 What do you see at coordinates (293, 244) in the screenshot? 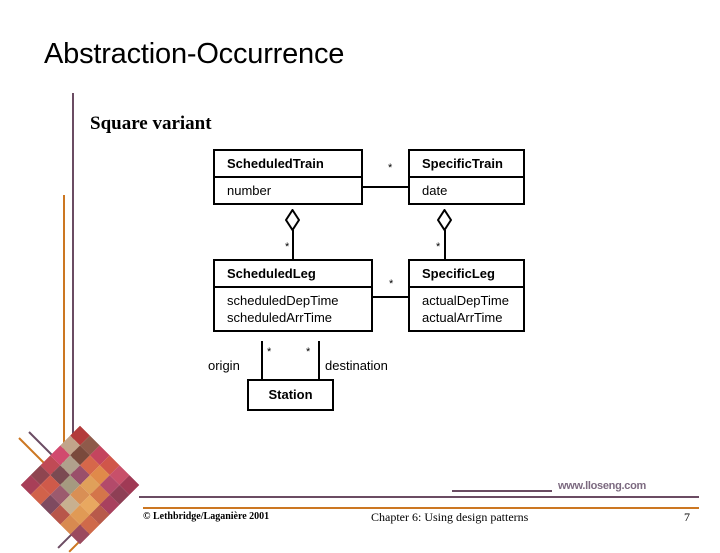
I see `aggregation-line-scheduled` at bounding box center [293, 244].